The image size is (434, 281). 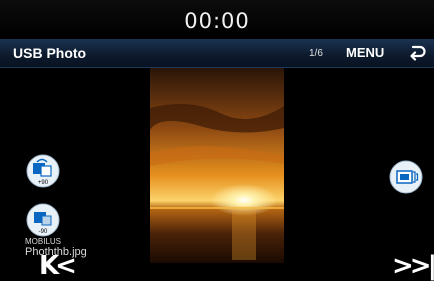 I want to click on folder-name: MOBILUS, so click(x=43, y=241).